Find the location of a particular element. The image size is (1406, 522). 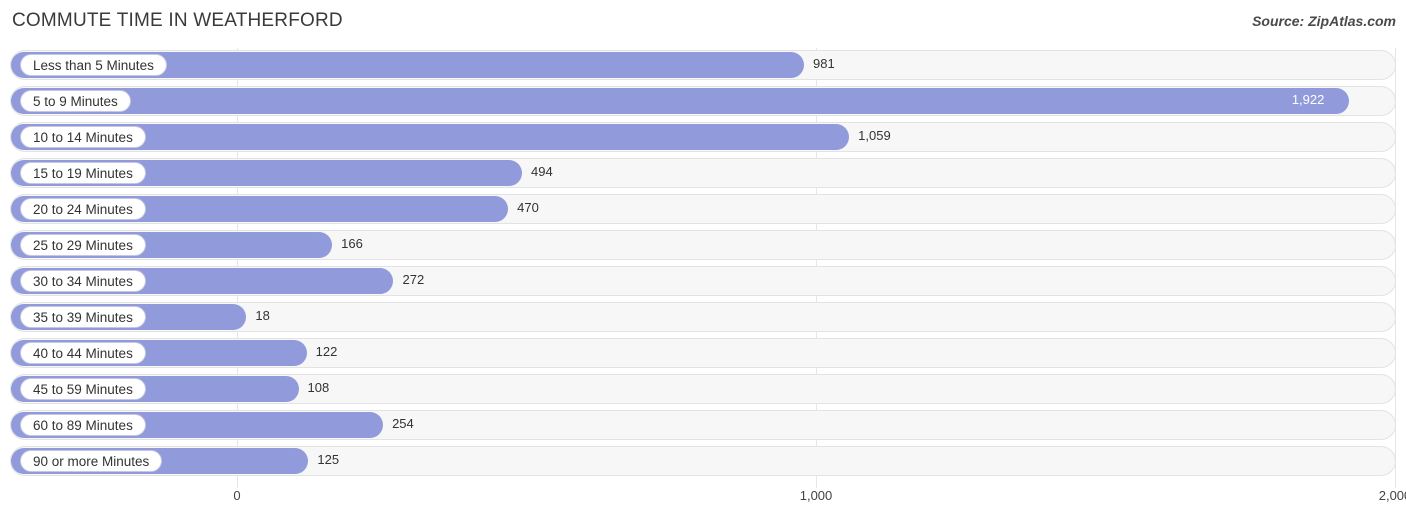

bar-category-label: 40 to 44 Minutes is located at coordinates (83, 353).